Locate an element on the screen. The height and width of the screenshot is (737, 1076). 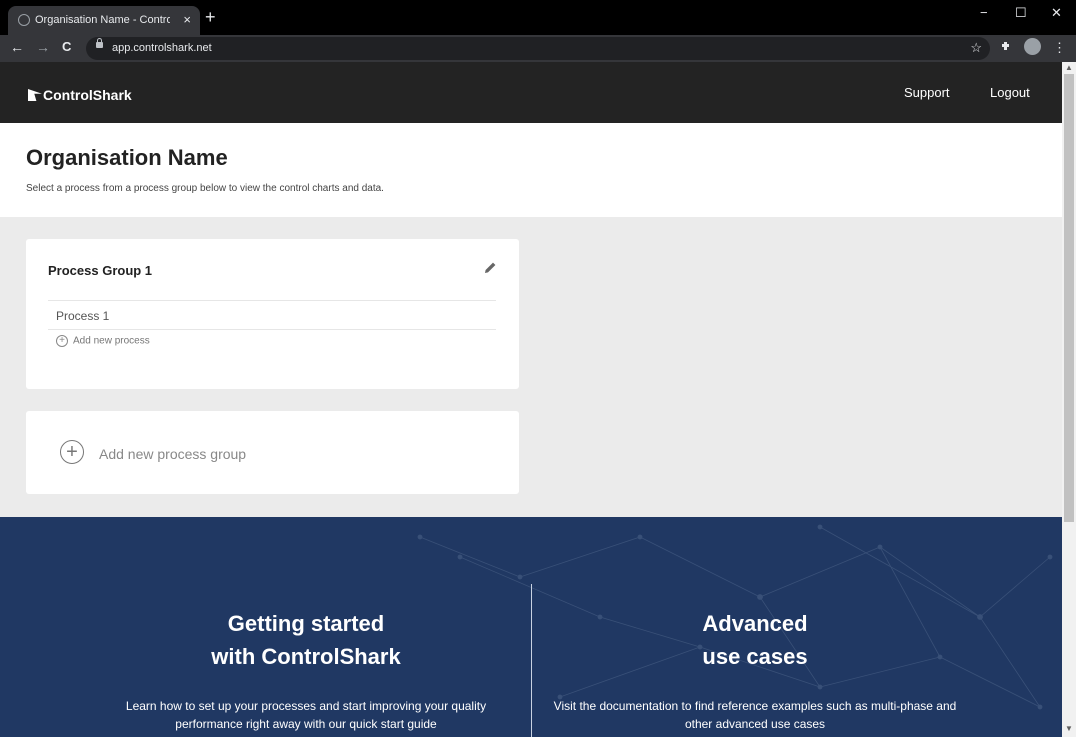
logo: ControlShark is located at coordinates (80, 95).